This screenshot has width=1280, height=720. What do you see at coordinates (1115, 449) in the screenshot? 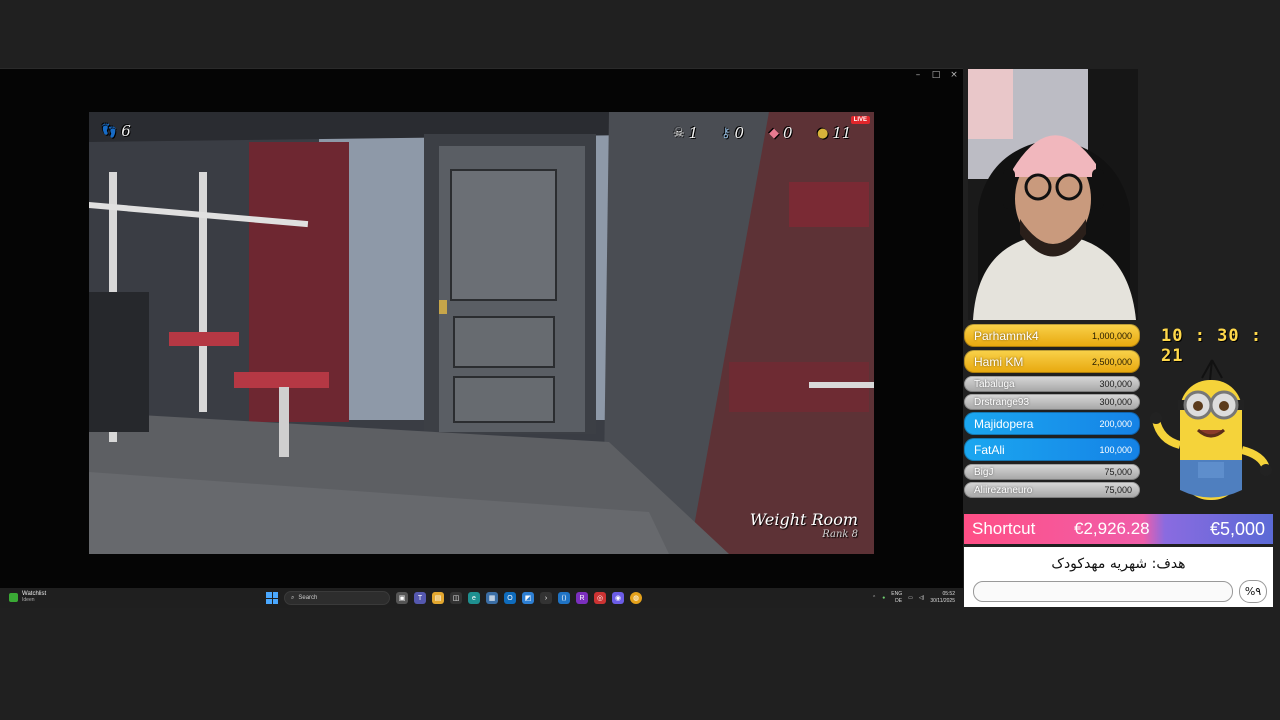
I see `donor-amount: 100,000` at bounding box center [1115, 449].